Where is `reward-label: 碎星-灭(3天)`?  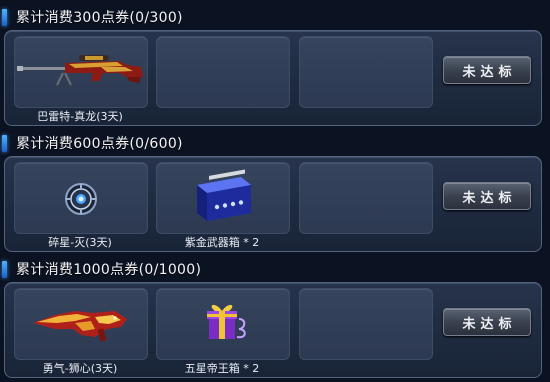
reward-label: 碎星-灭(3天) is located at coordinates (80, 242).